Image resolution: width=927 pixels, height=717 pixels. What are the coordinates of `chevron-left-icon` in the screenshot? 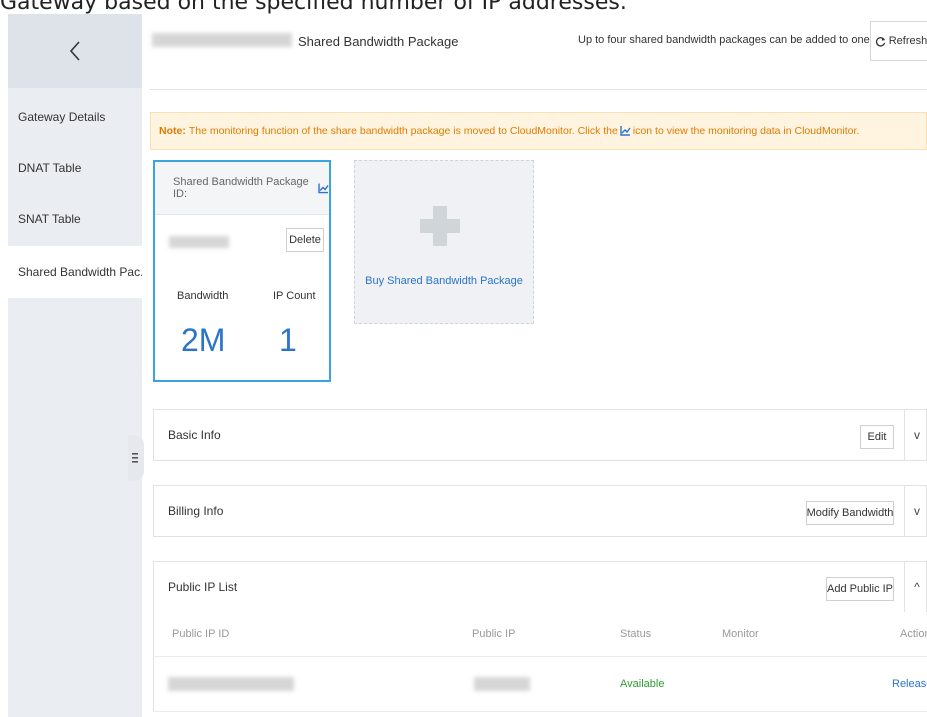 It's located at (74, 51).